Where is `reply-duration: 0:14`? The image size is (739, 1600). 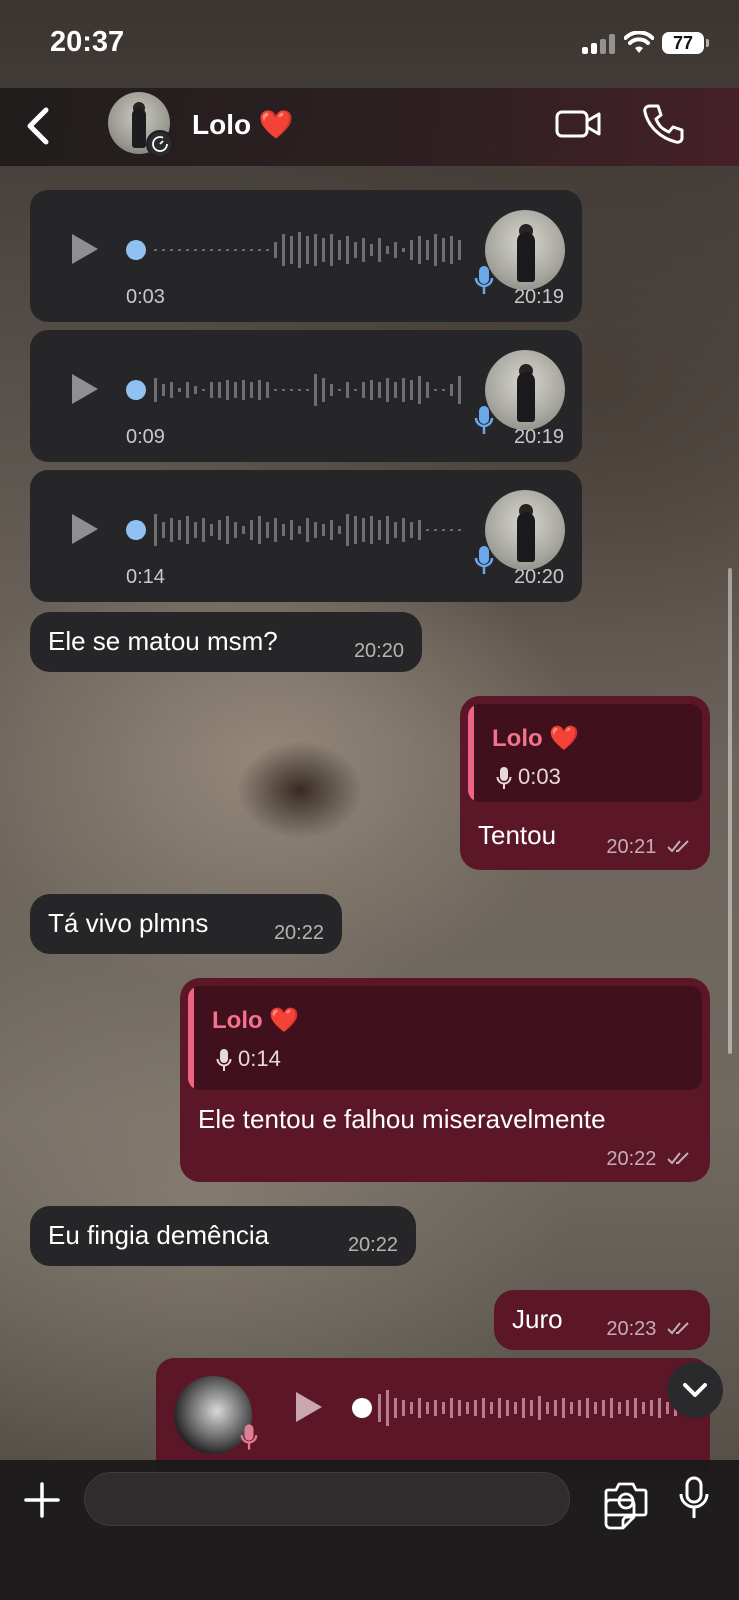 reply-duration: 0:14 is located at coordinates (259, 1058).